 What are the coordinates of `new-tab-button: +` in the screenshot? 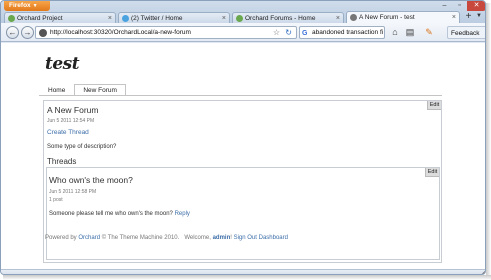 It's located at (468, 17).